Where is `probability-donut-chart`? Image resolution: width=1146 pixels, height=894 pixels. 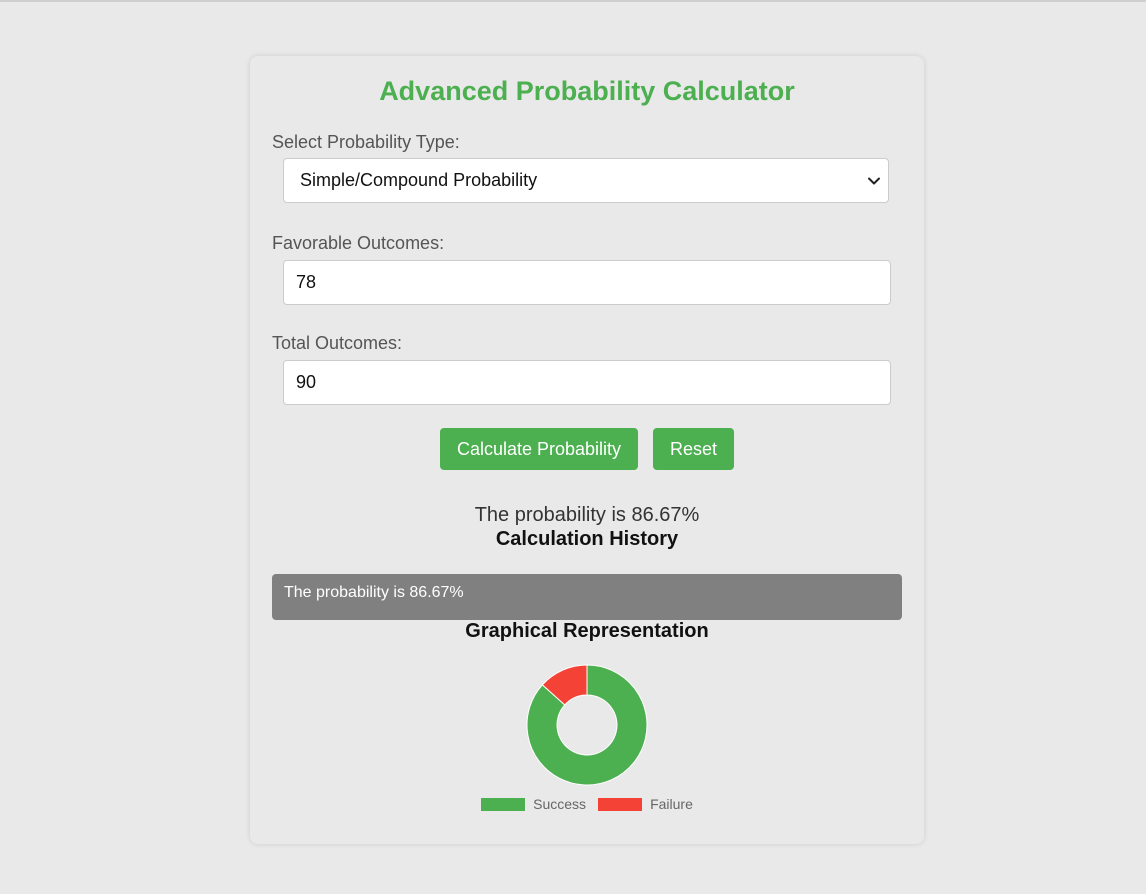
probability-donut-chart is located at coordinates (587, 725).